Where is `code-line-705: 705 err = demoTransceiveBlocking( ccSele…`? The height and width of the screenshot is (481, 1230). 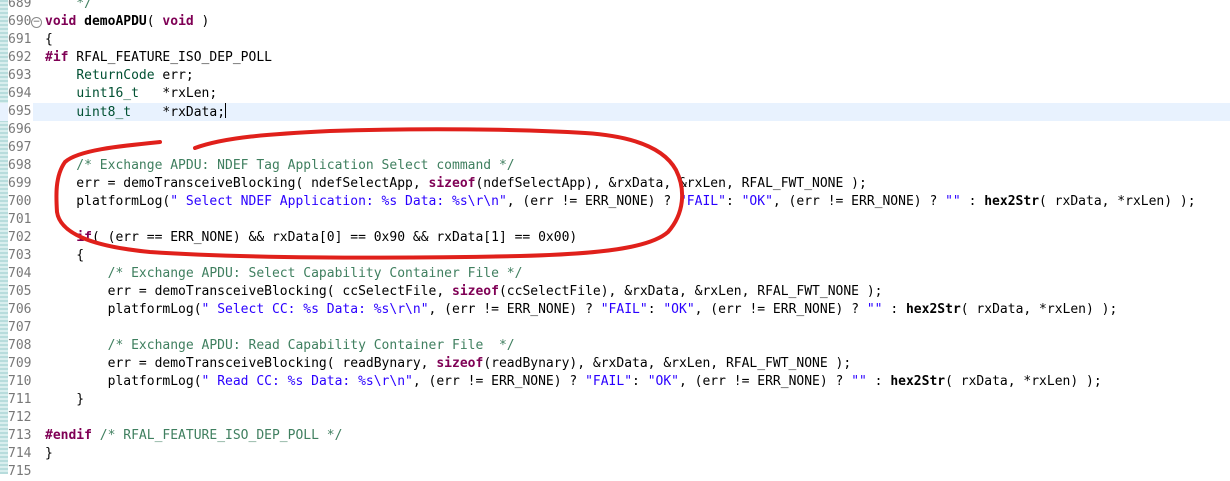 code-line-705: 705 err = demoTransceiveBlocking( ccSele… is located at coordinates (615, 292).